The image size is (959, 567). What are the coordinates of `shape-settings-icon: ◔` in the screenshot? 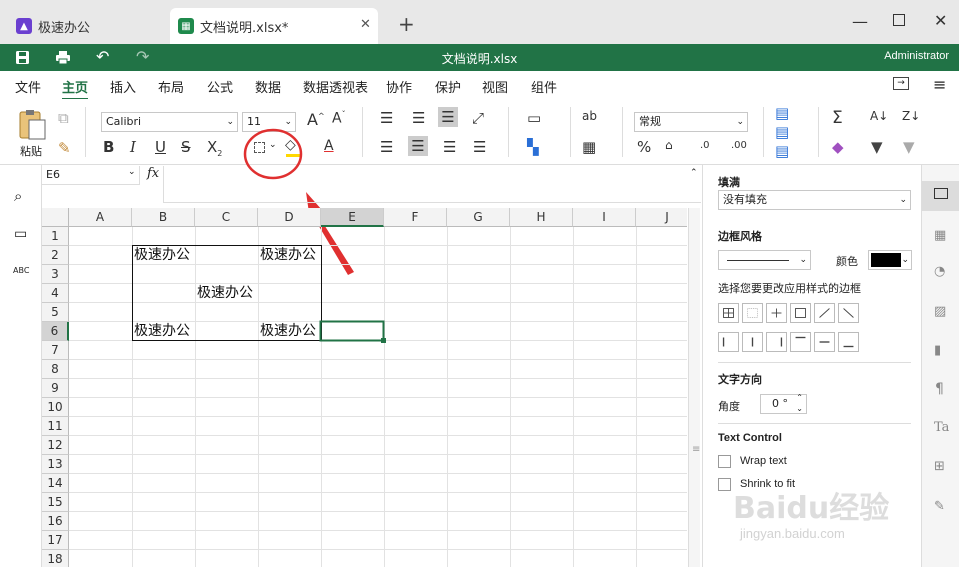 It's located at (939, 271).